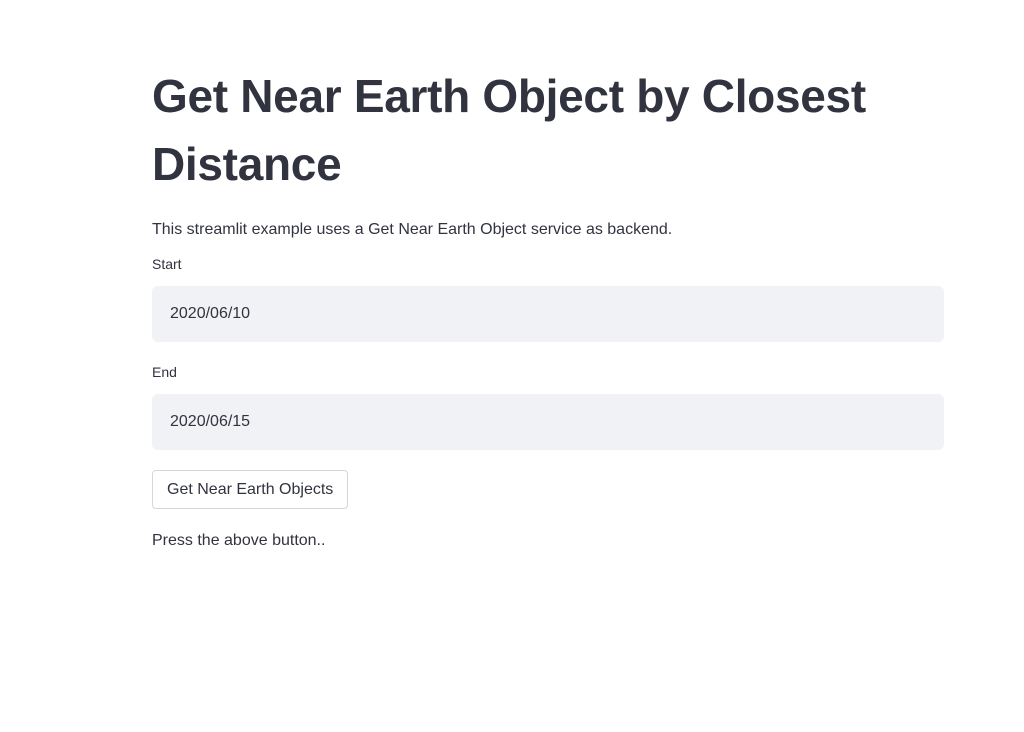 Image resolution: width=1024 pixels, height=732 pixels. Describe the element at coordinates (167, 264) in the screenshot. I see `start-date-label: Start` at that location.